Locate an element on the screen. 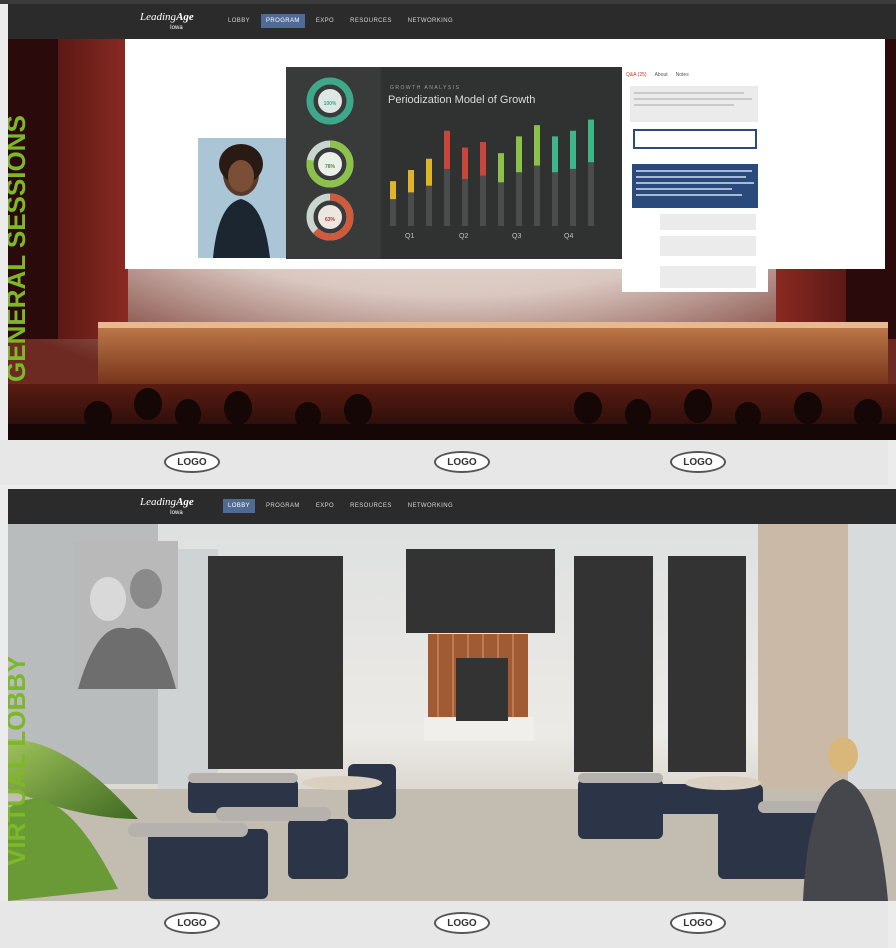 Image resolution: width=896 pixels, height=948 pixels. tab-about: About is located at coordinates (661, 75).